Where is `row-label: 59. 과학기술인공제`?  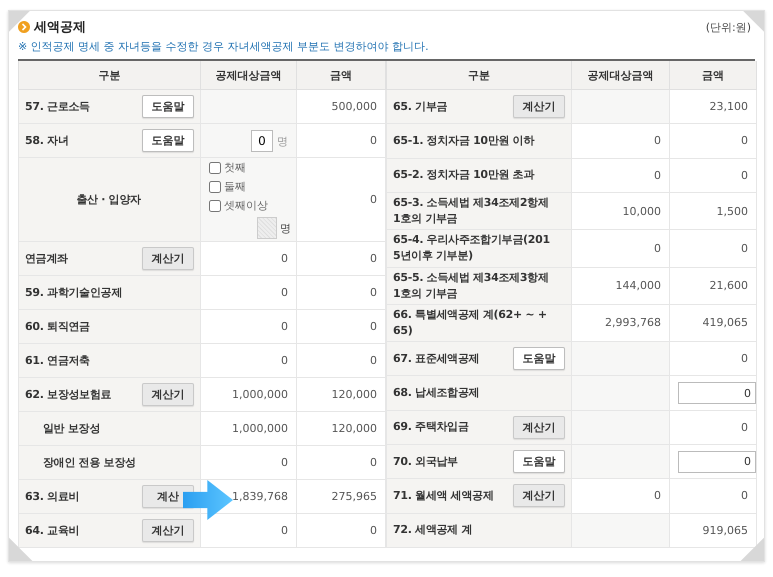 row-label: 59. 과학기술인공제 is located at coordinates (73, 292).